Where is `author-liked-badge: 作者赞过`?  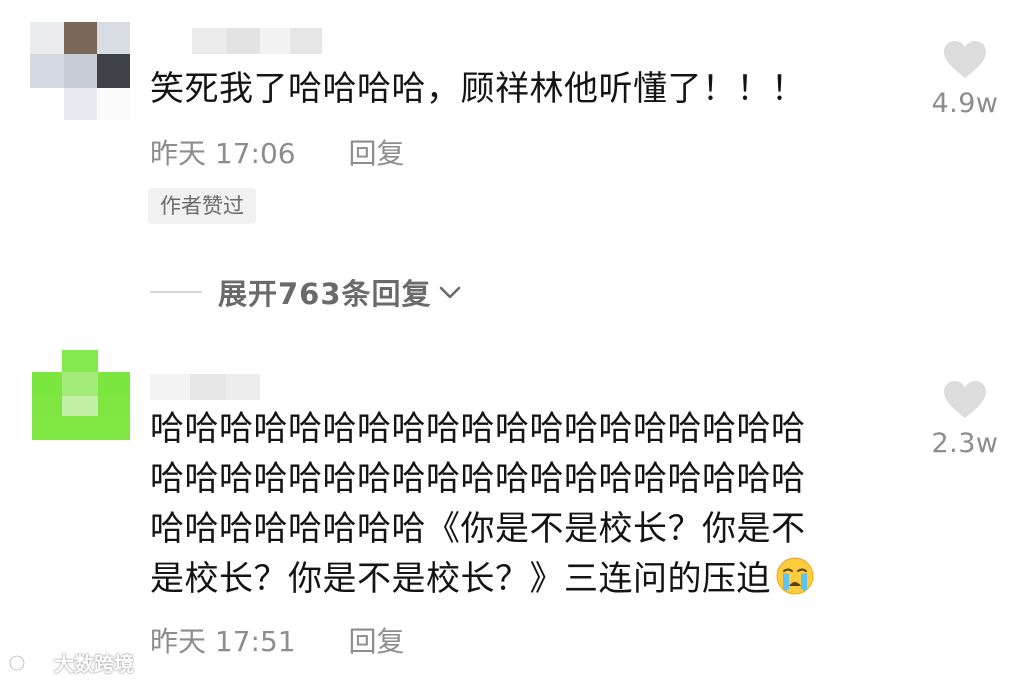 author-liked-badge: 作者赞过 is located at coordinates (202, 206).